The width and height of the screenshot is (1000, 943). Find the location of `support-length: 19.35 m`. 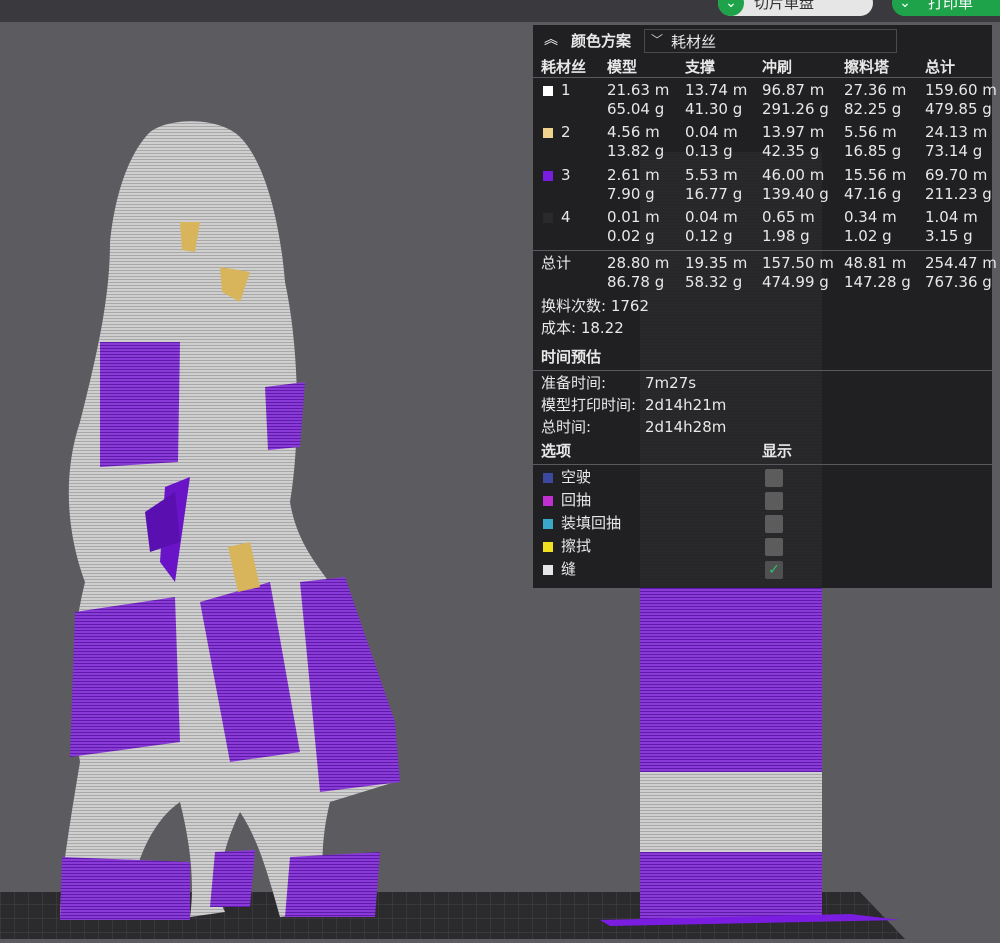

support-length: 19.35 m is located at coordinates (716, 263).